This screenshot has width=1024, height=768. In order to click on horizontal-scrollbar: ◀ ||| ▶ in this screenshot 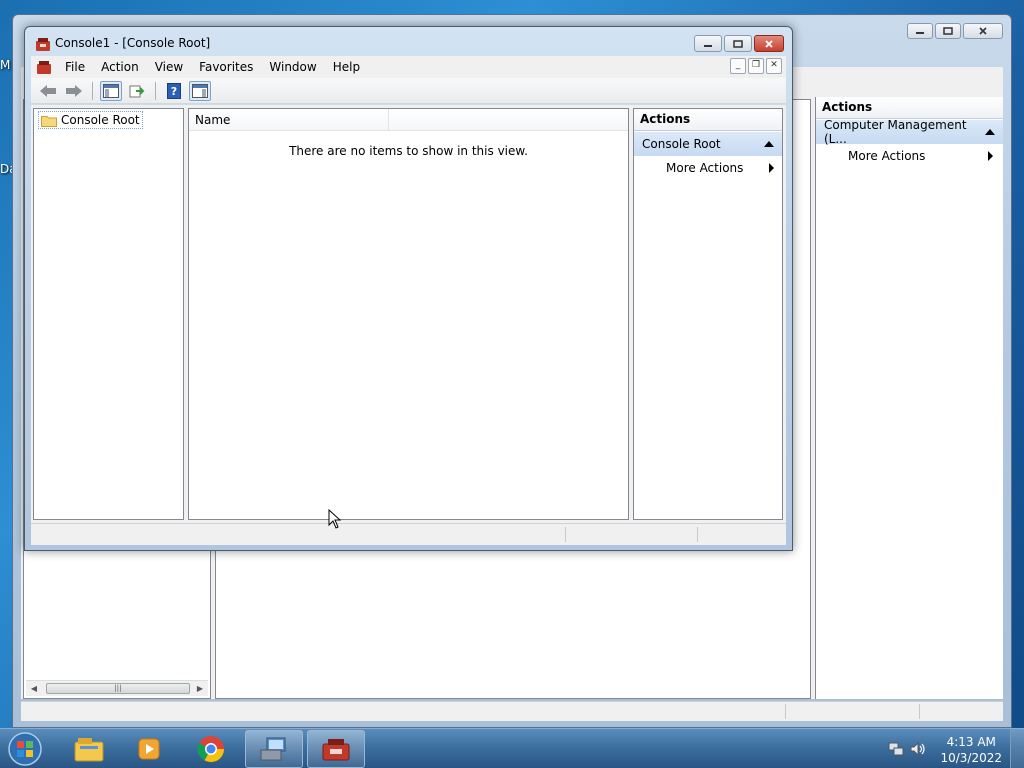, I will do `click(117, 688)`.